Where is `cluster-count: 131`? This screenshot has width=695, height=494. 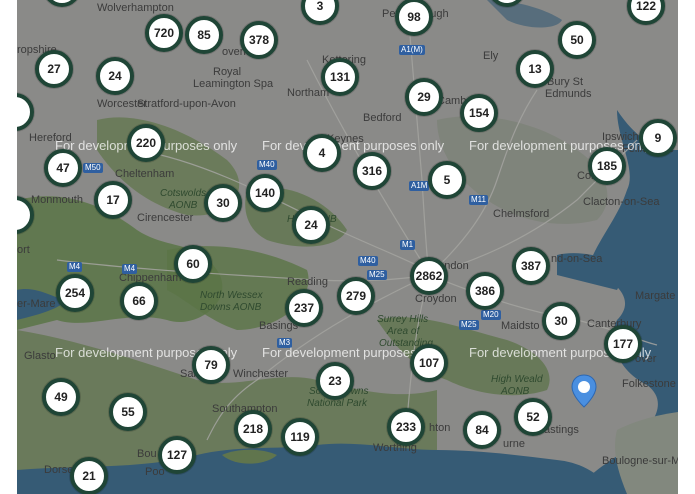 cluster-count: 131 is located at coordinates (340, 77).